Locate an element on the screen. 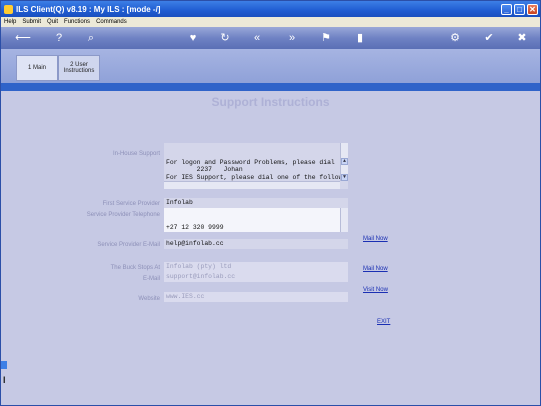 This screenshot has height=406, width=541. vertical-scrollbar: ▲ ▼ is located at coordinates (344, 162).